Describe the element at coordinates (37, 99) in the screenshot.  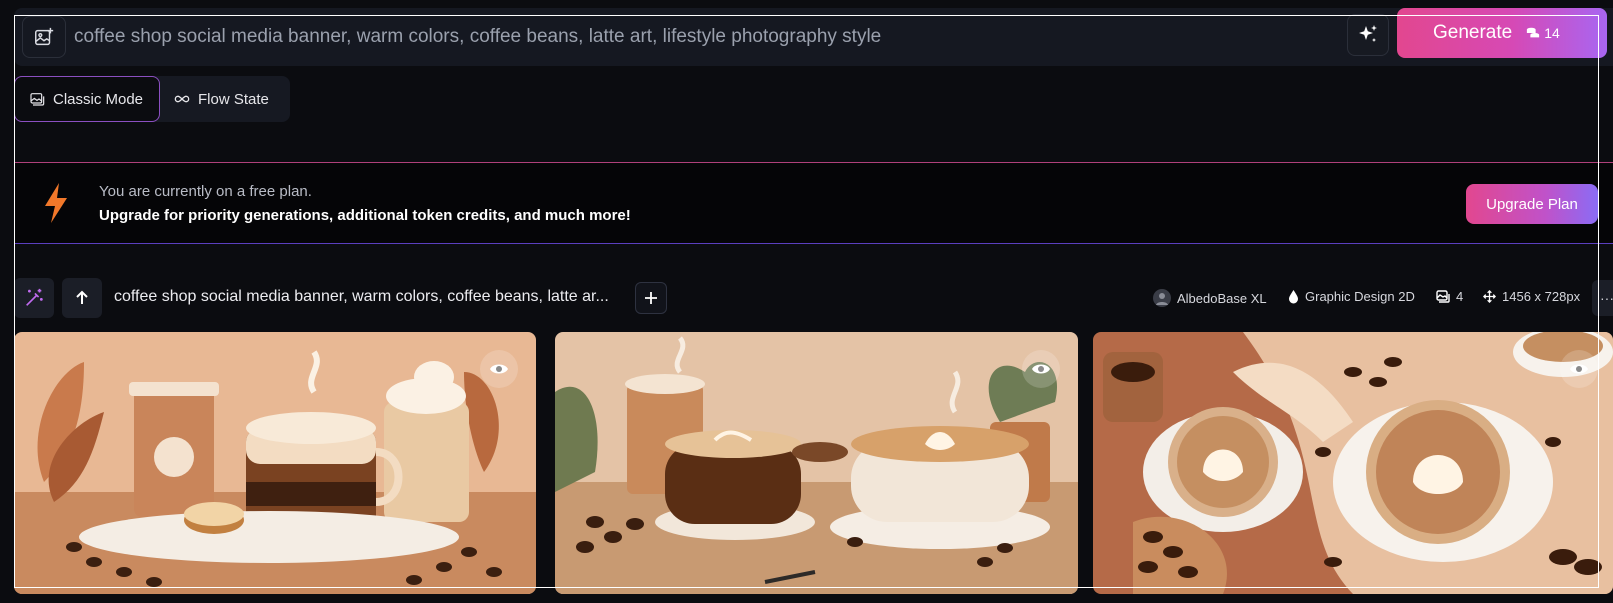
I see `image-icon` at that location.